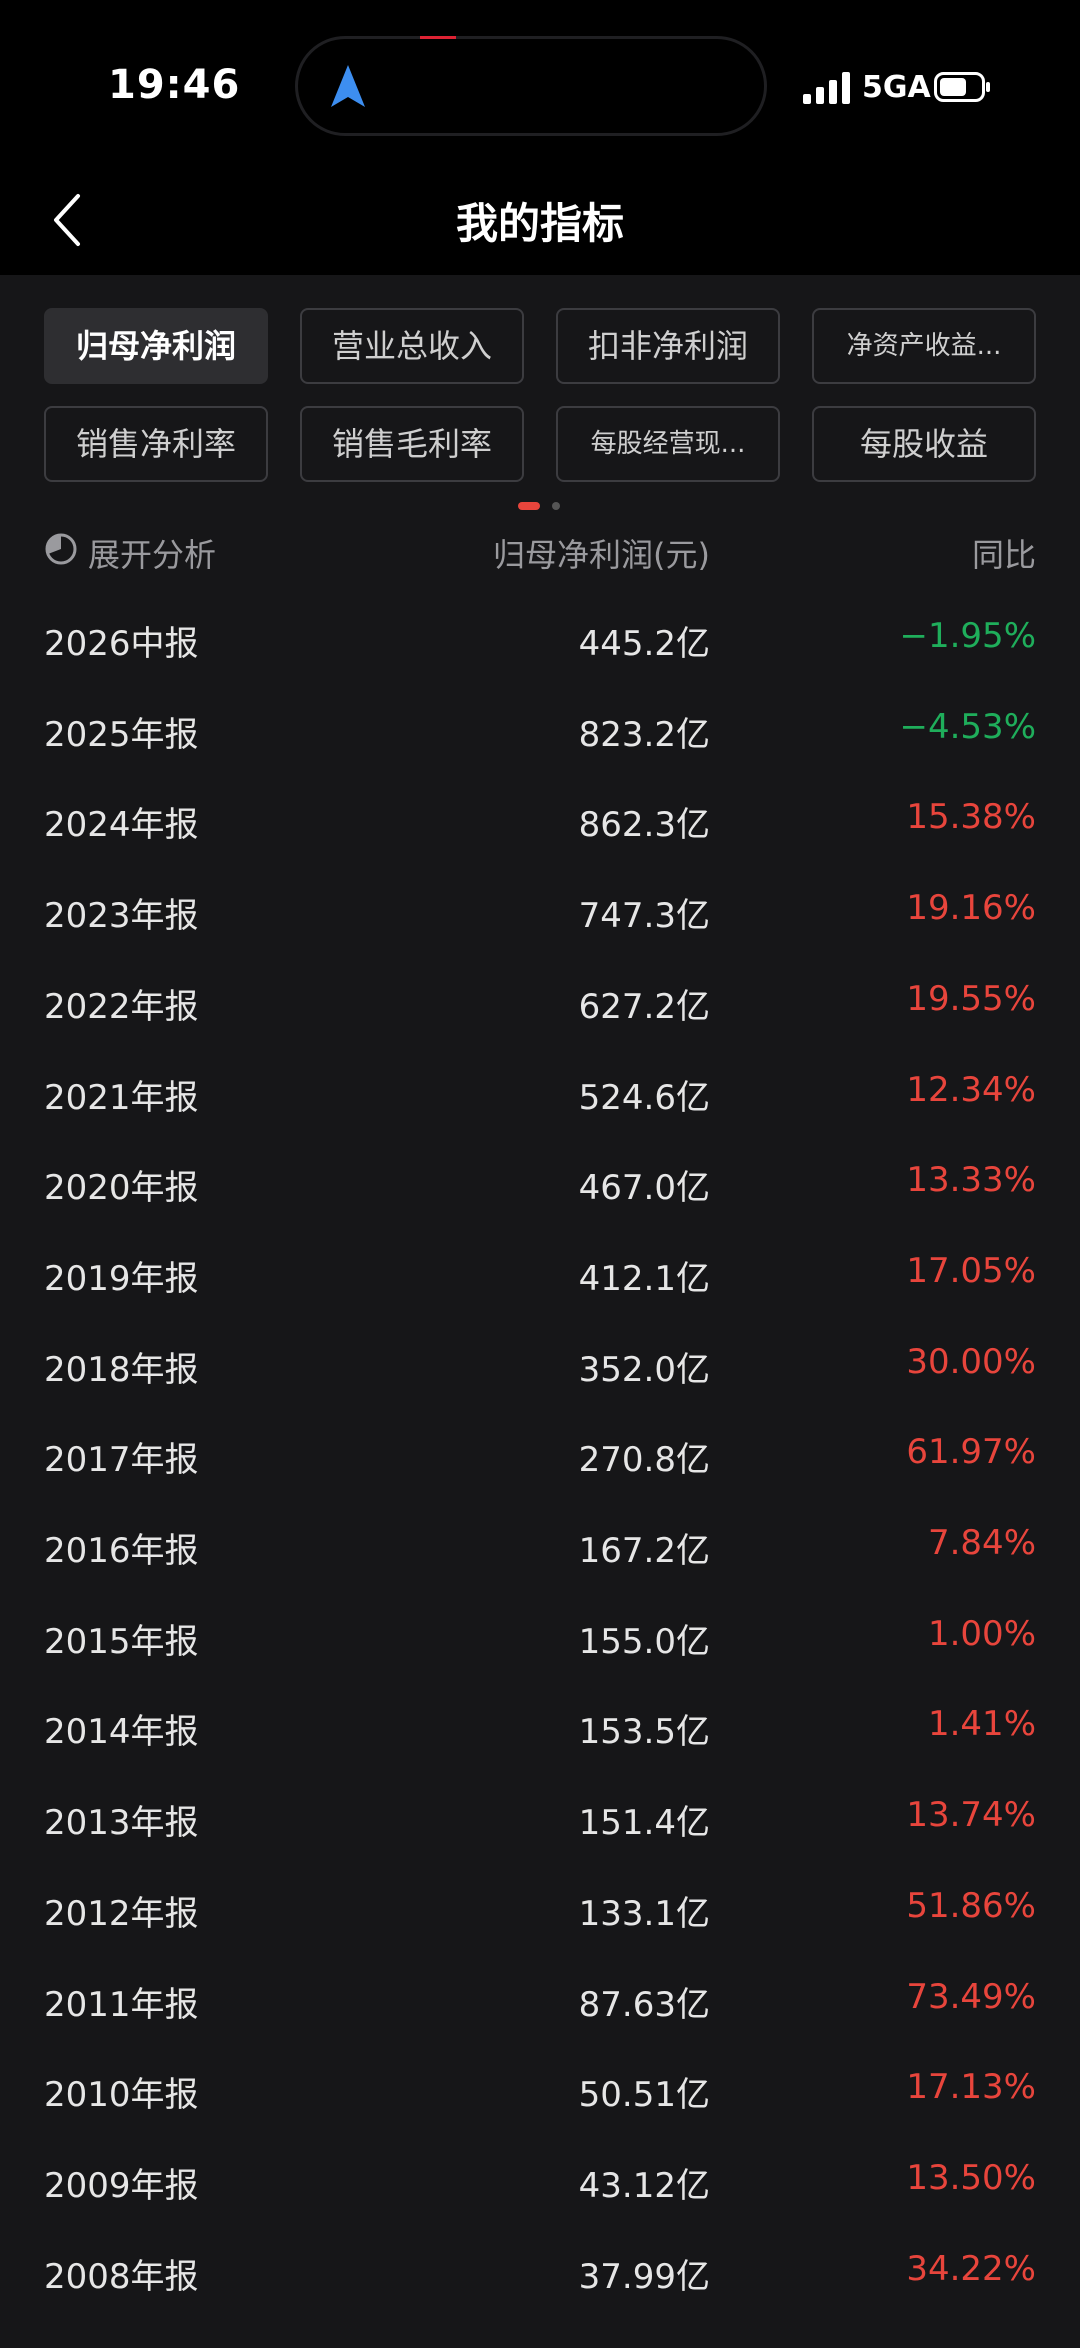 This screenshot has height=2348, width=1080. I want to click on table-row: 2026中报 445.2亿 −1.95%, so click(540, 639).